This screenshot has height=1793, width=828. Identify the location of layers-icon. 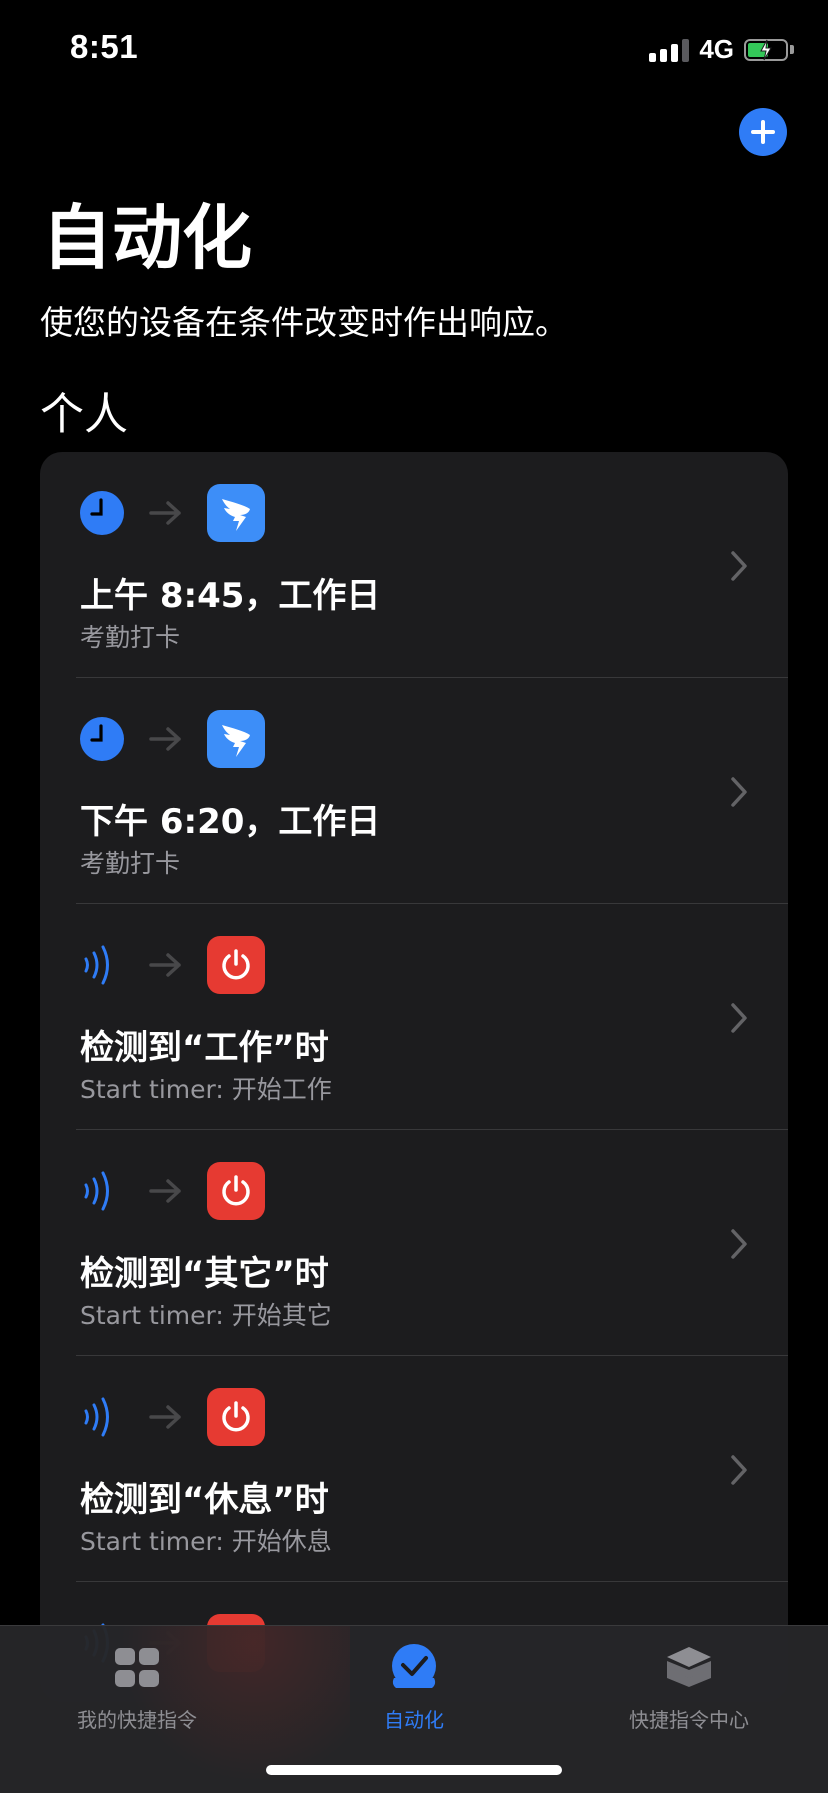
(689, 1667).